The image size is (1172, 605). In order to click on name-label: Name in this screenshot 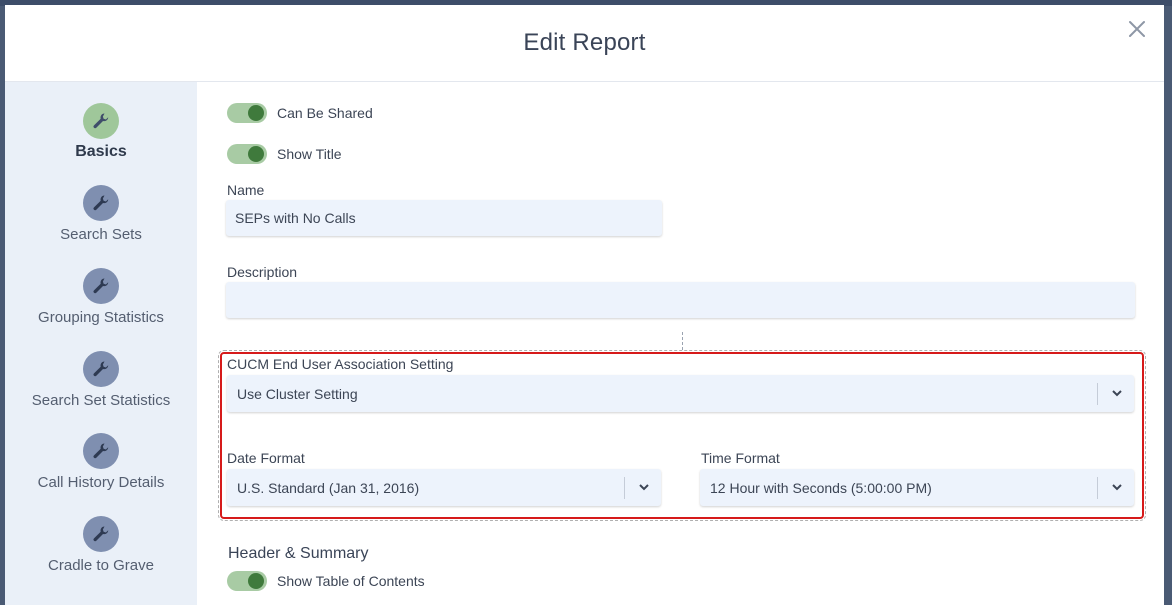, I will do `click(246, 190)`.